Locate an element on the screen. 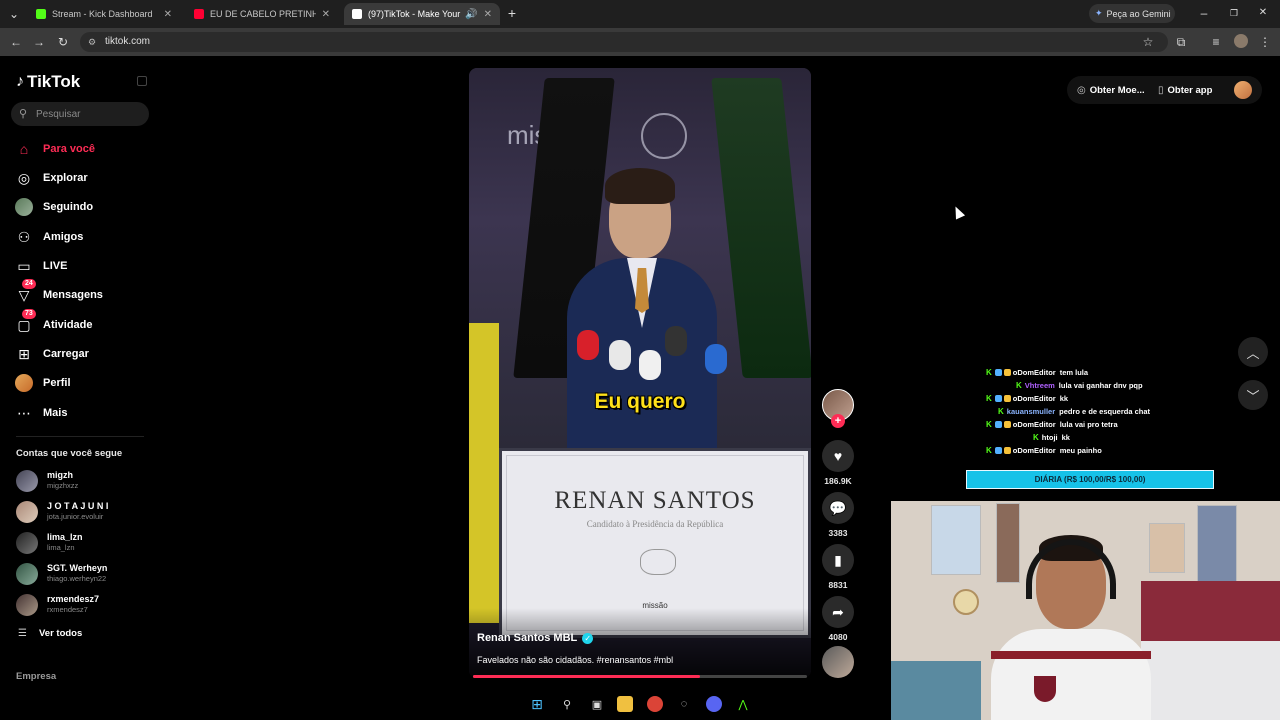  video-author: Renan Santos MBL ✓ is located at coordinates (535, 638).